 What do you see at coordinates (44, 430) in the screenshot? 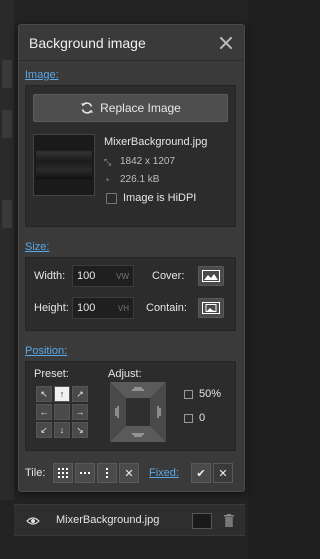
I see `preset-bottom-left: ↙` at bounding box center [44, 430].